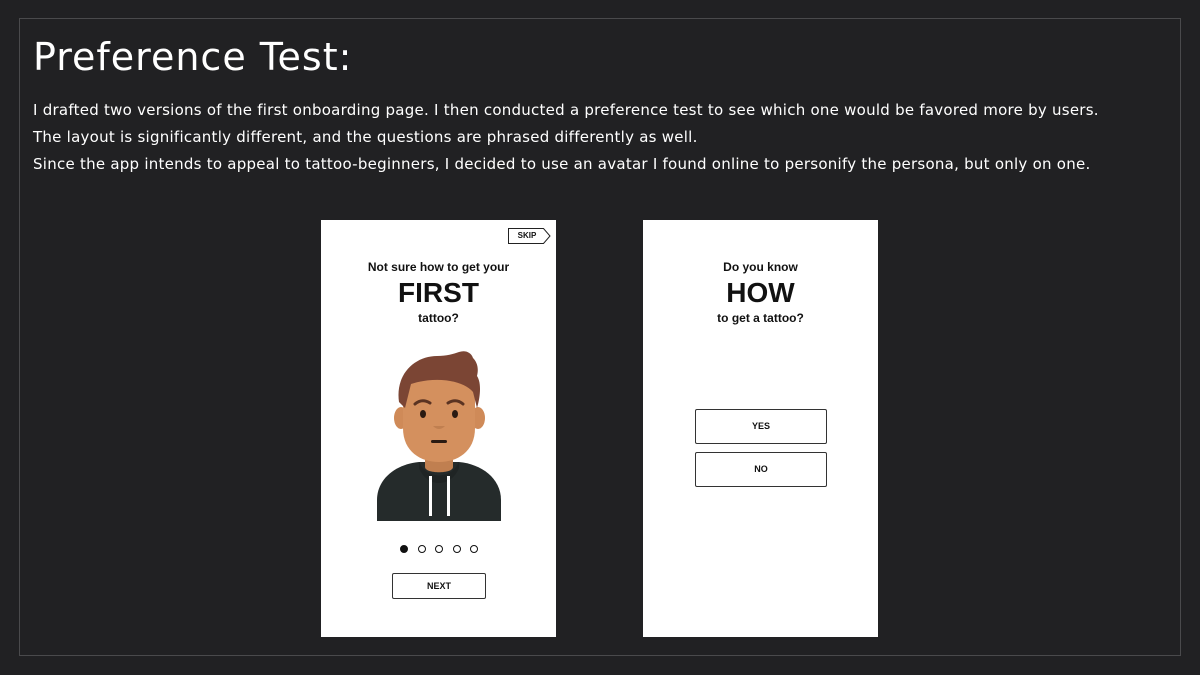 Image resolution: width=1200 pixels, height=675 pixels. Describe the element at coordinates (527, 235) in the screenshot. I see `skip-label: SKIP` at that location.